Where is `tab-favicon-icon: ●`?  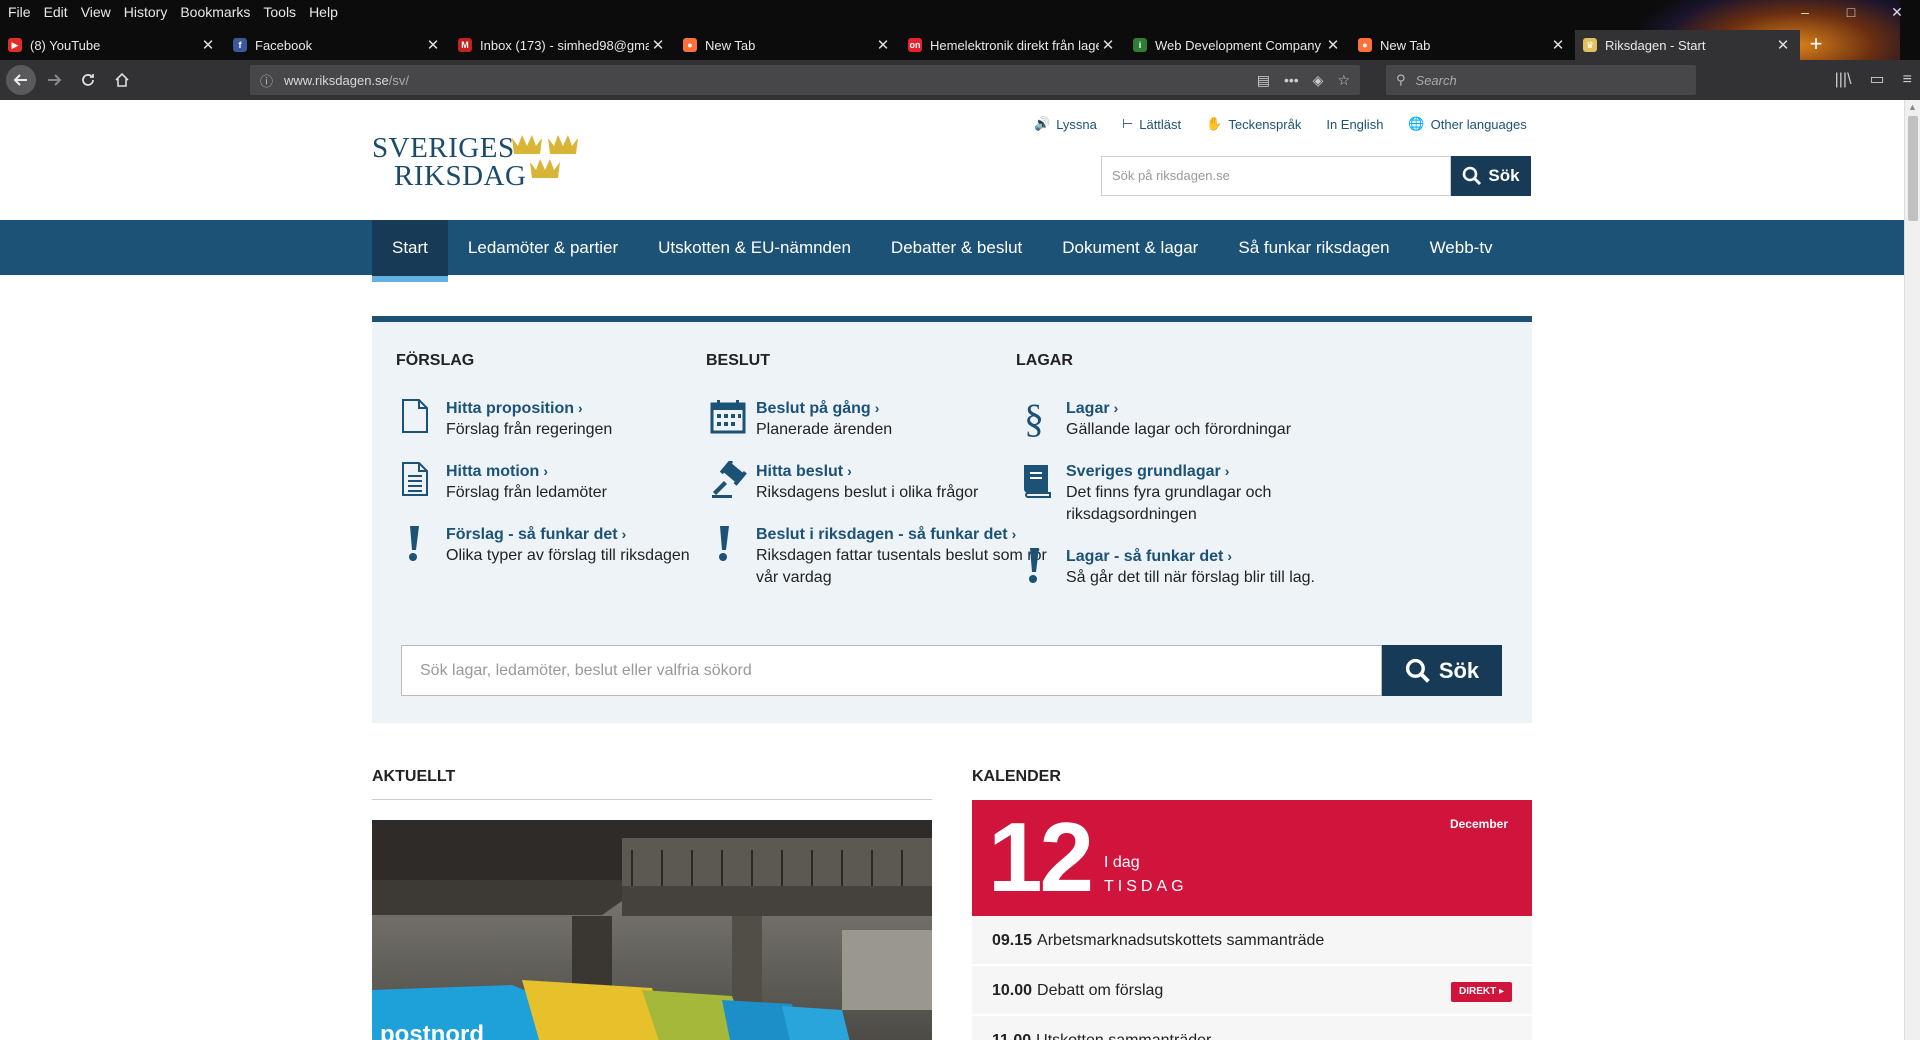 tab-favicon-icon: ● is located at coordinates (690, 45).